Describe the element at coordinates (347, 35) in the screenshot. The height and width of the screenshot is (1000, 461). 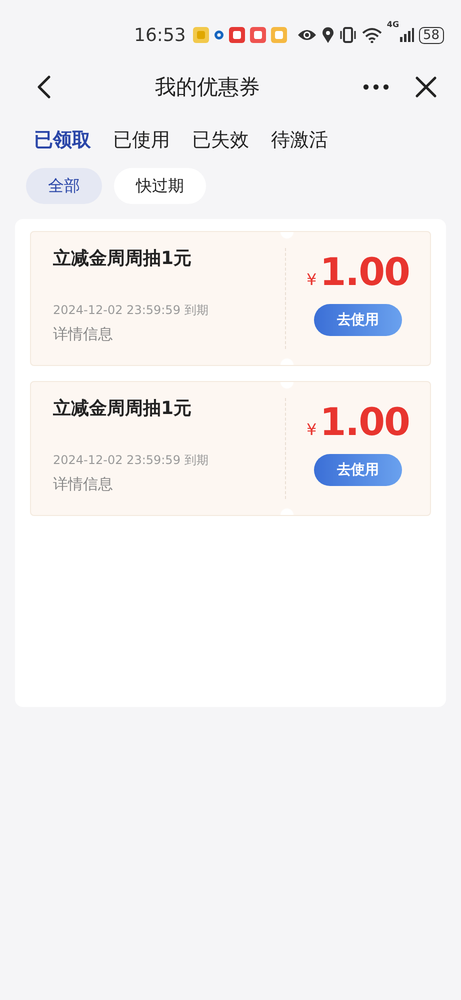
I see `vibrate-icon` at that location.